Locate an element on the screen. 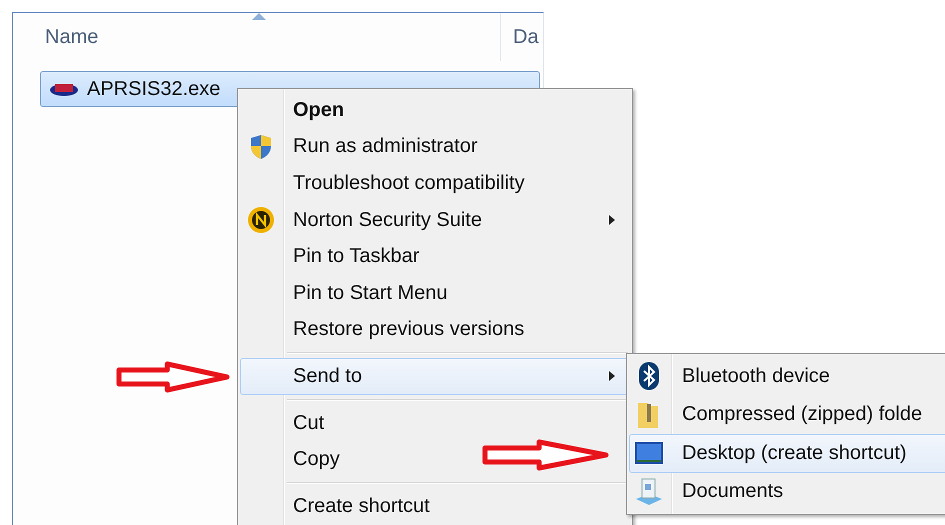 The width and height of the screenshot is (945, 525). file-name: APRSIS32.exe is located at coordinates (153, 89).